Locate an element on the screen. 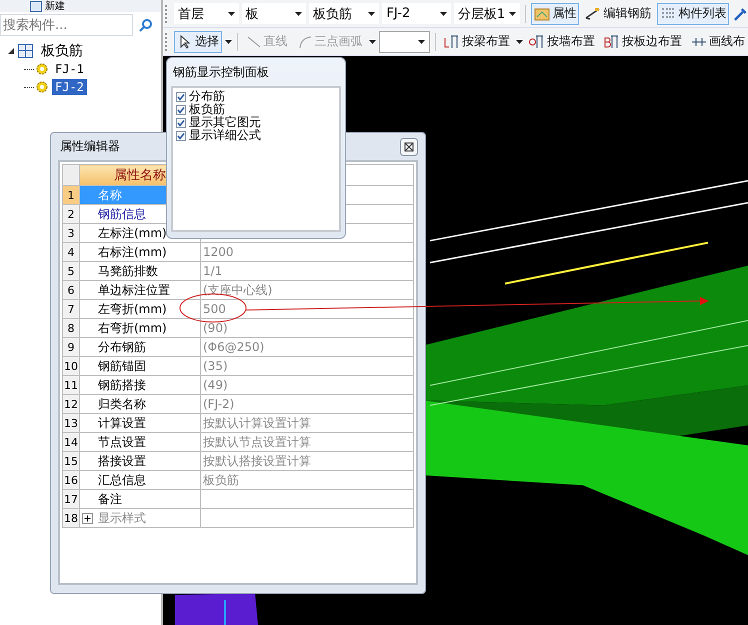 The image size is (748, 625). arc-icon is located at coordinates (304, 42).